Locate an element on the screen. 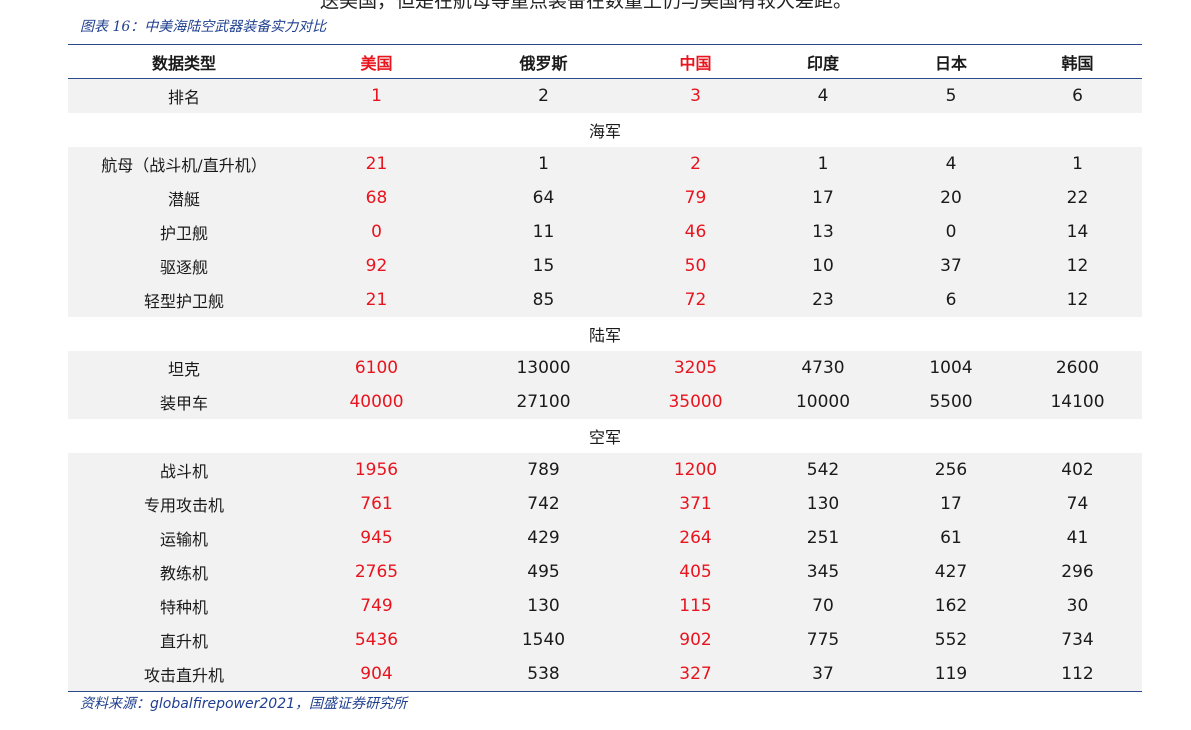 This screenshot has width=1191, height=730. table-cell: 41 is located at coordinates (1077, 538).